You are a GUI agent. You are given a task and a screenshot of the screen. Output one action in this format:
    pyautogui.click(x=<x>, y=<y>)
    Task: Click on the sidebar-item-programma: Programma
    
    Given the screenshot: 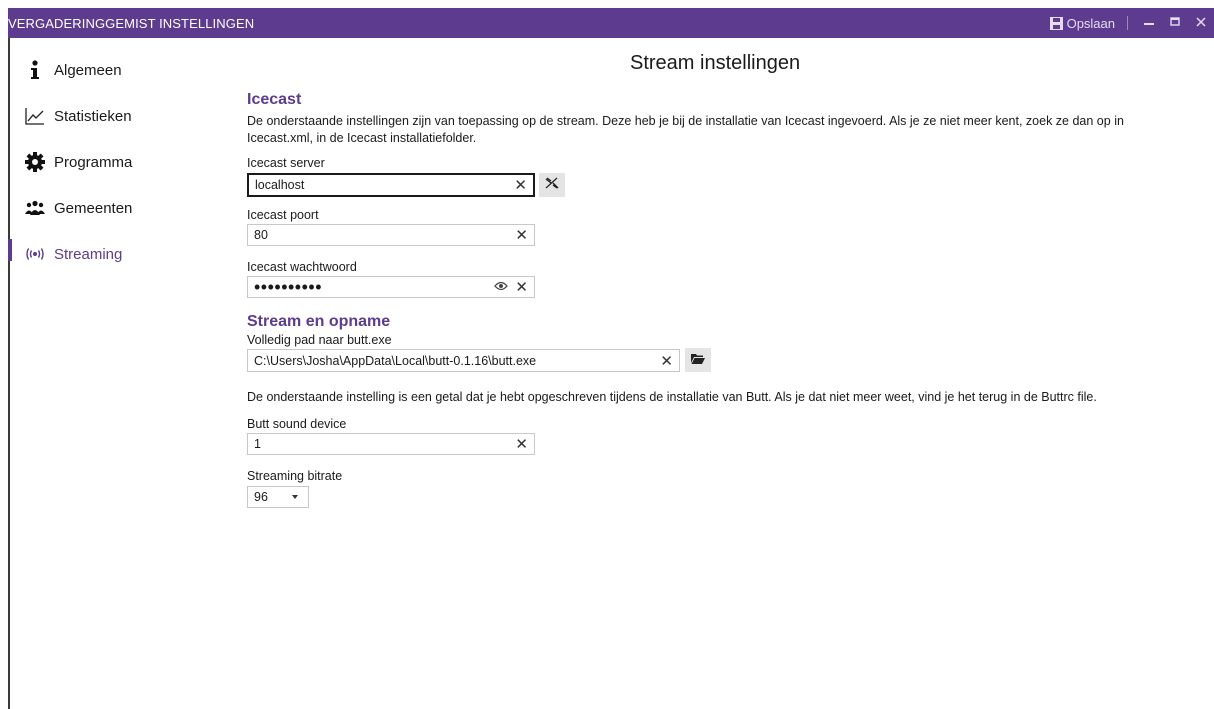 What is the action you would take?
    pyautogui.click(x=113, y=162)
    